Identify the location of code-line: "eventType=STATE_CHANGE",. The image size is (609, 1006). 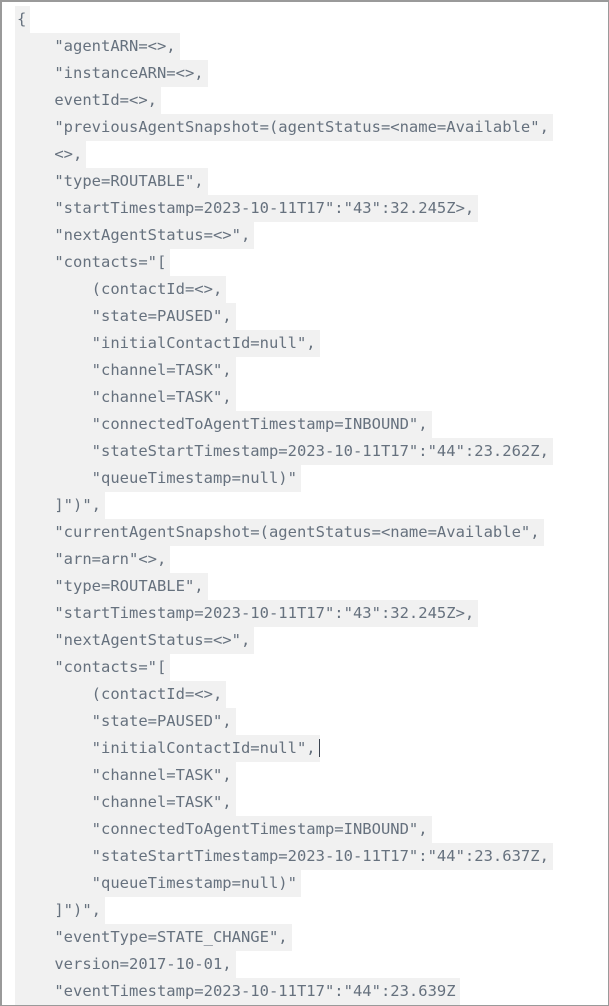
(305, 937).